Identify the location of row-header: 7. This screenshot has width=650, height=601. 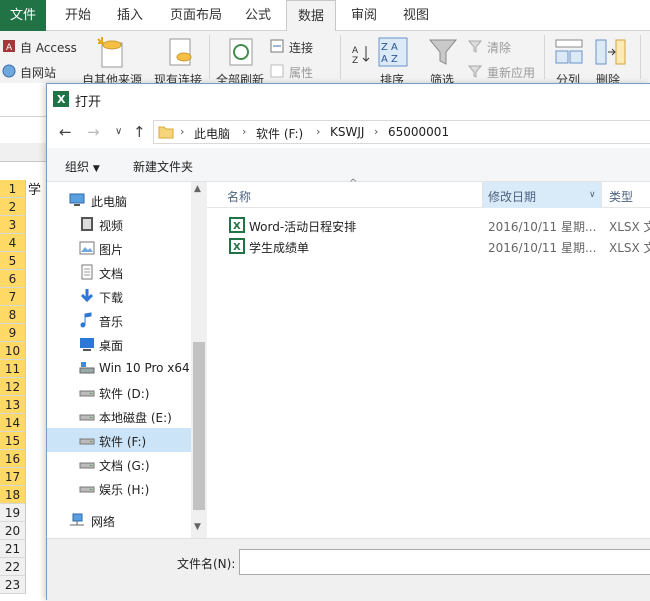
(13, 297).